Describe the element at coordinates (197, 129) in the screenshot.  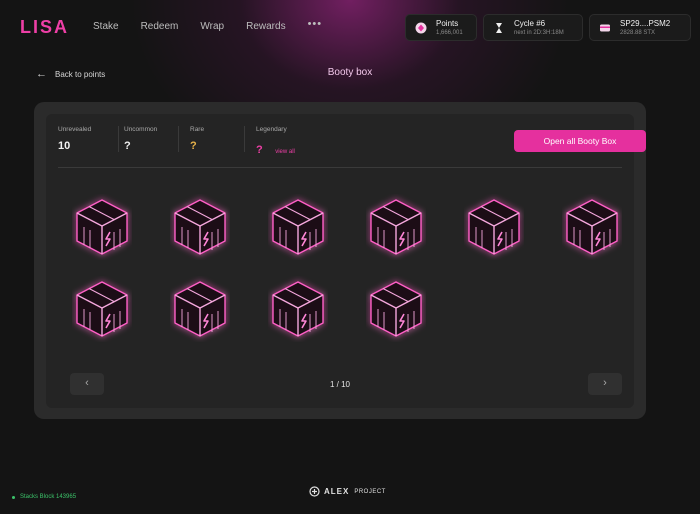
I see `stat-rare-label: Rare` at that location.